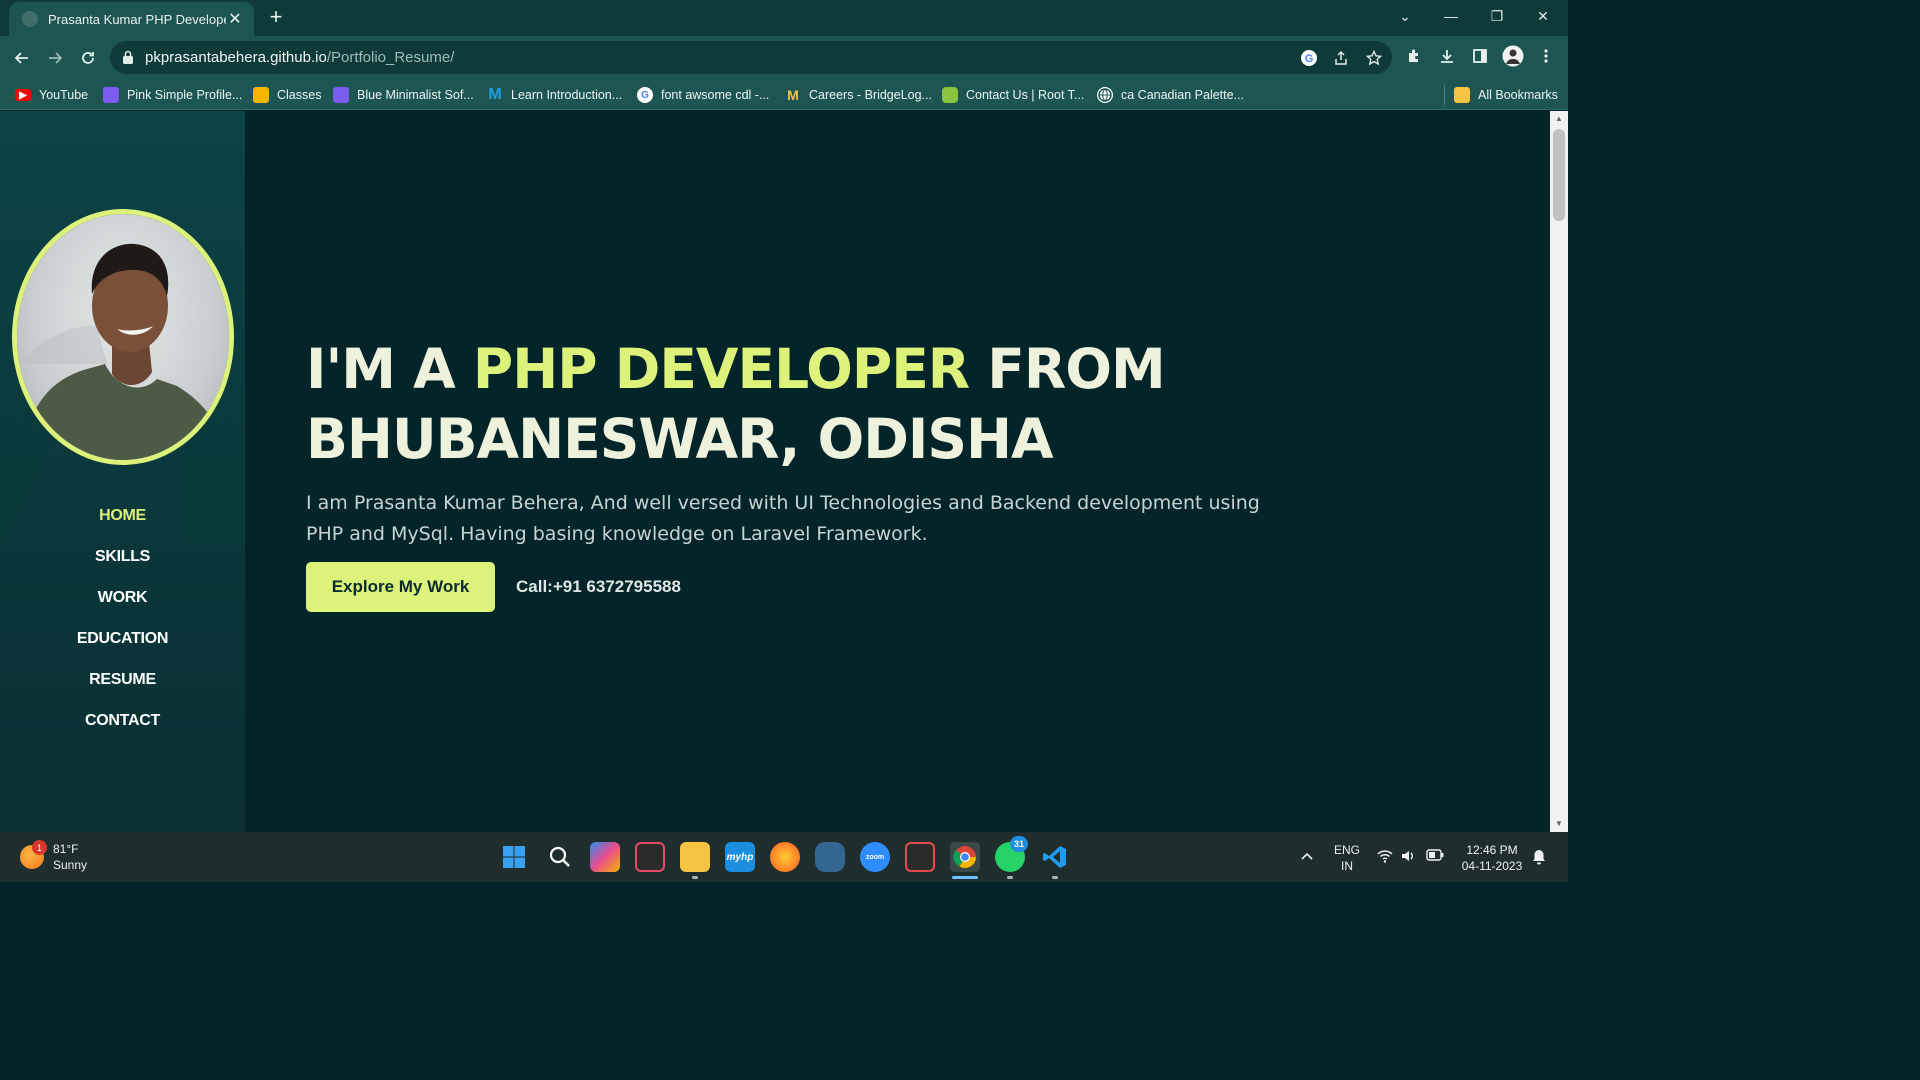 This screenshot has height=1080, width=1920. What do you see at coordinates (1347, 866) in the screenshot?
I see `lang-bottom: IN` at bounding box center [1347, 866].